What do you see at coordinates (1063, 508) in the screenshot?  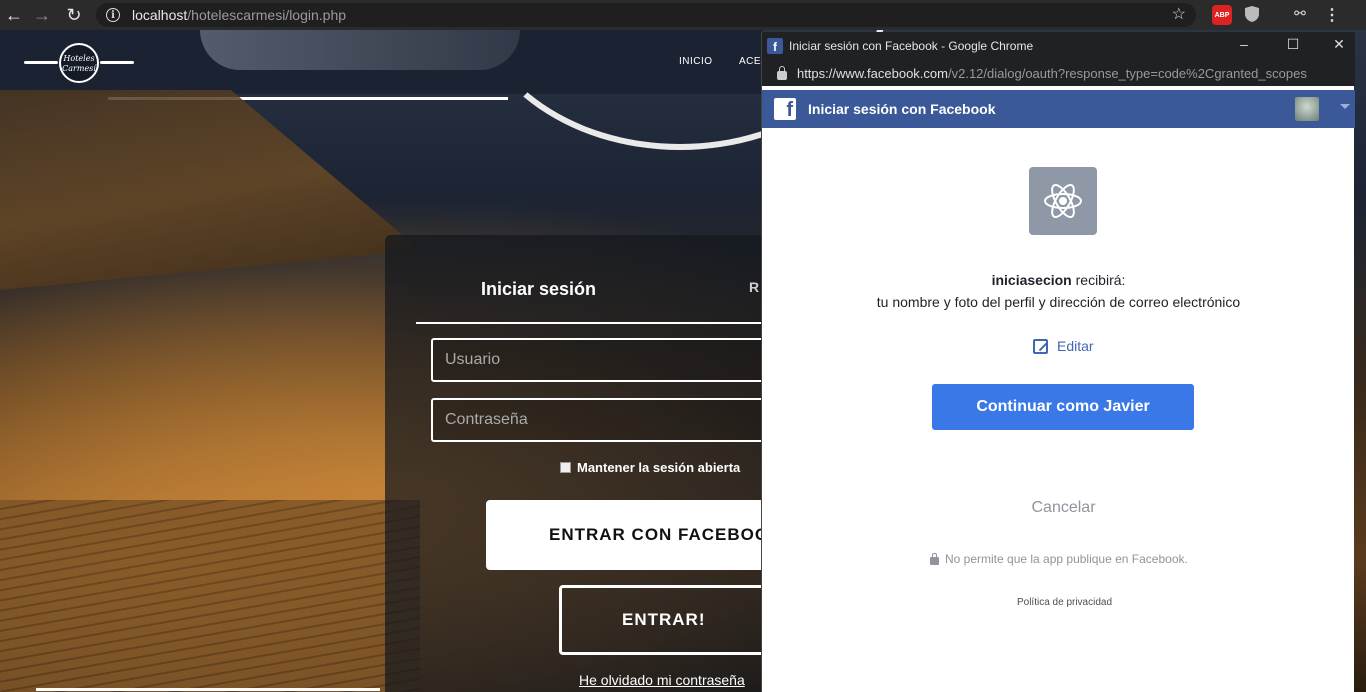 I see `cancel-link: Cancelar` at bounding box center [1063, 508].